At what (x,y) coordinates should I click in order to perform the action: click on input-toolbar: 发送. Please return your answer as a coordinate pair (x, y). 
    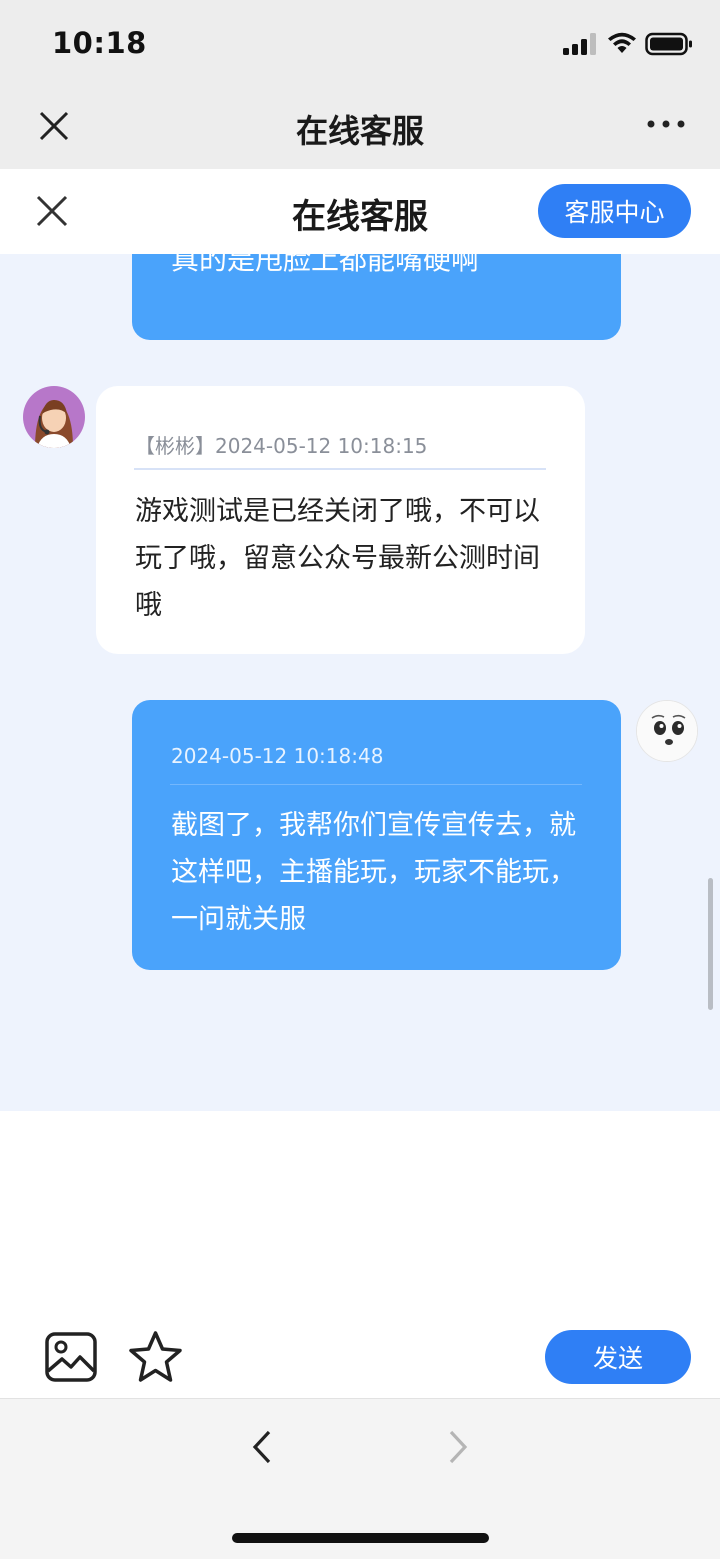
    Looking at the image, I should click on (360, 1349).